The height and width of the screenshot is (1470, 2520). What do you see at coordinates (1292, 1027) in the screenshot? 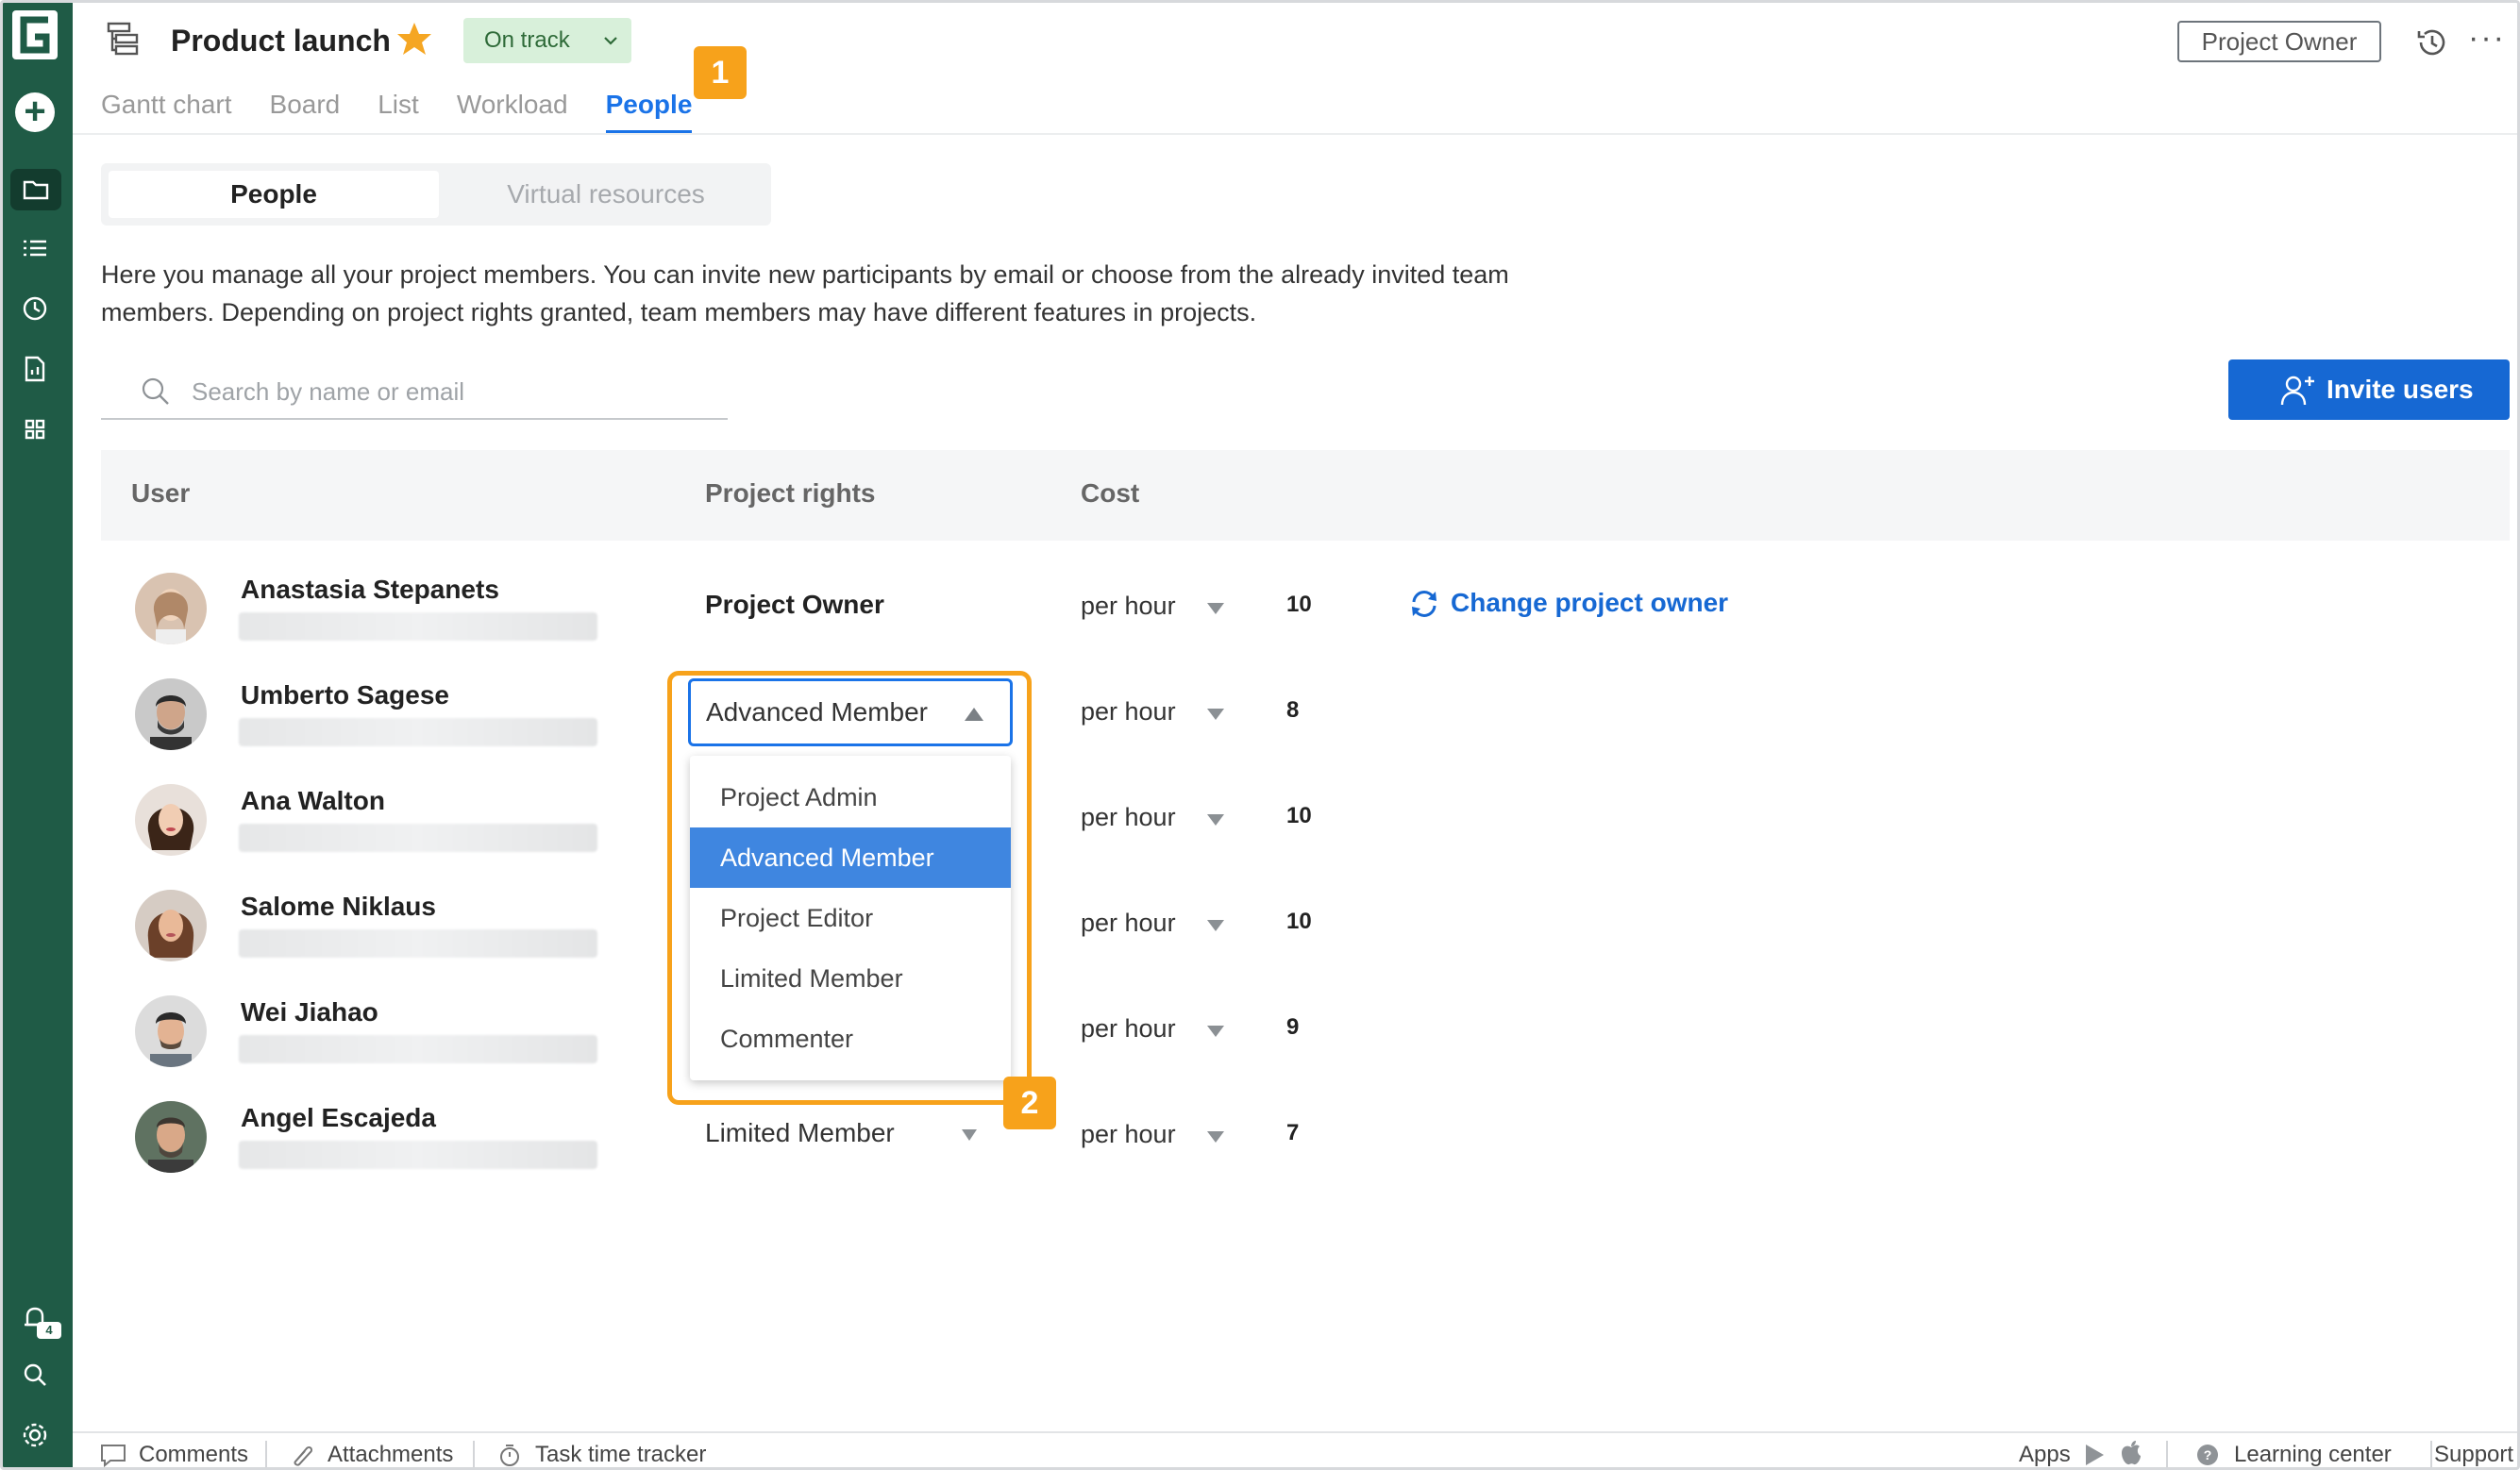
I see `cost-value: 9` at bounding box center [1292, 1027].